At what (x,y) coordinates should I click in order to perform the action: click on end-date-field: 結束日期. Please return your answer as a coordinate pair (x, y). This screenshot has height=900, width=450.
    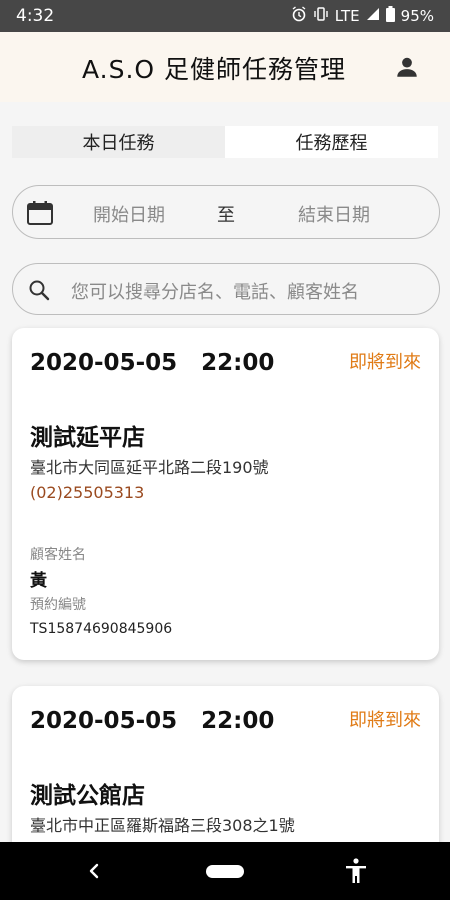
    Looking at the image, I should click on (334, 214).